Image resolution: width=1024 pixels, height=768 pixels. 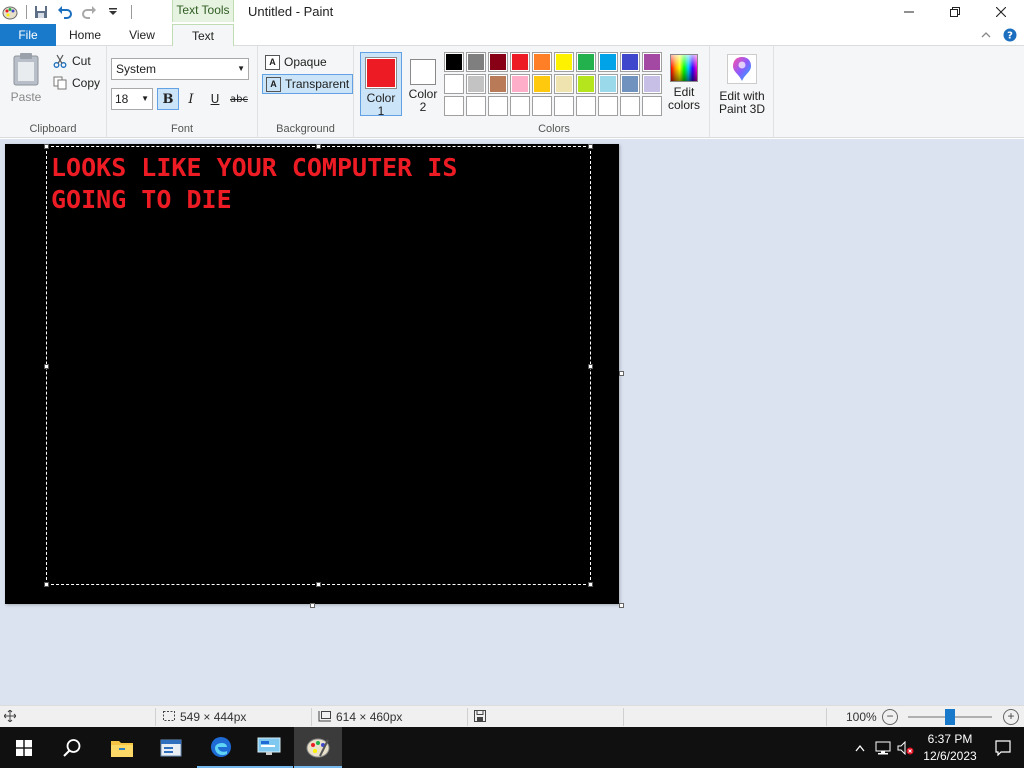 I want to click on volume-muted-icon, so click(x=906, y=747).